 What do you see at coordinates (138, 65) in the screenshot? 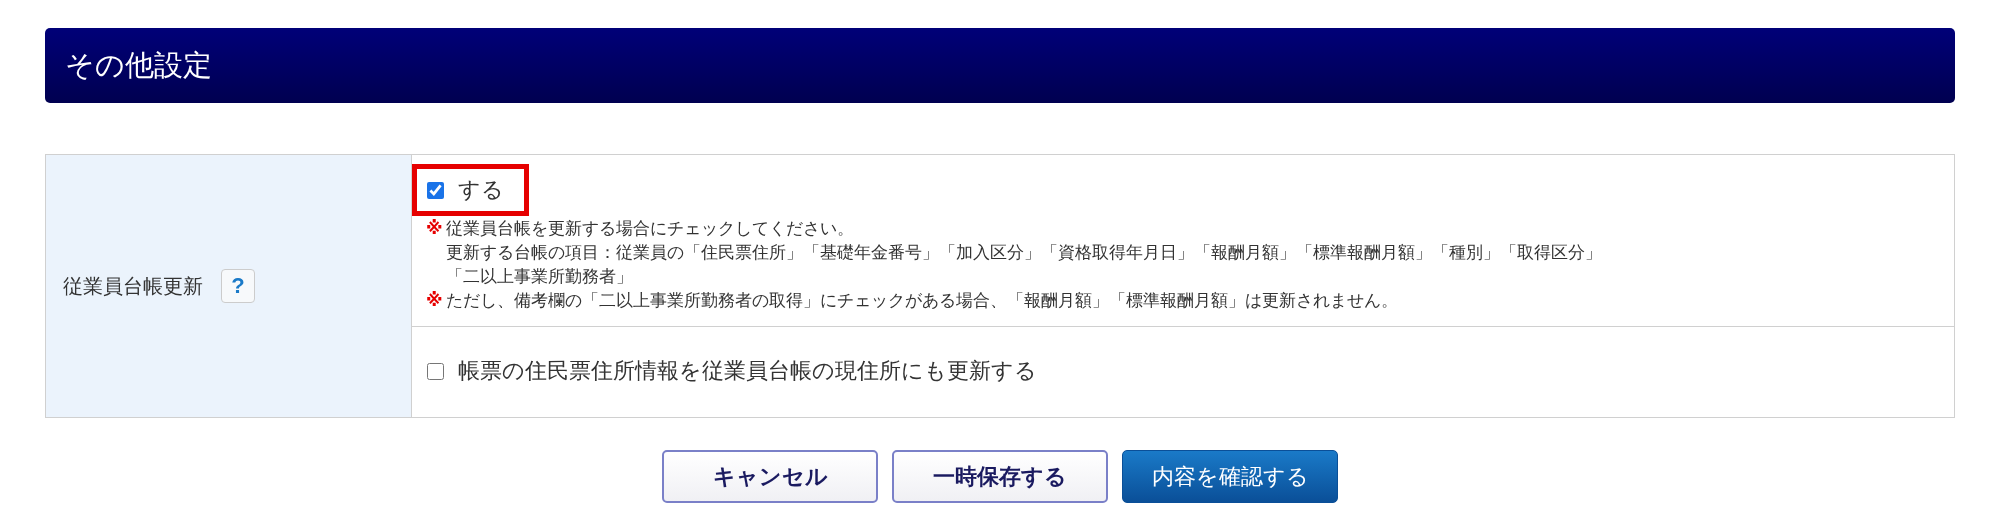
I see `section-title: その他設定` at bounding box center [138, 65].